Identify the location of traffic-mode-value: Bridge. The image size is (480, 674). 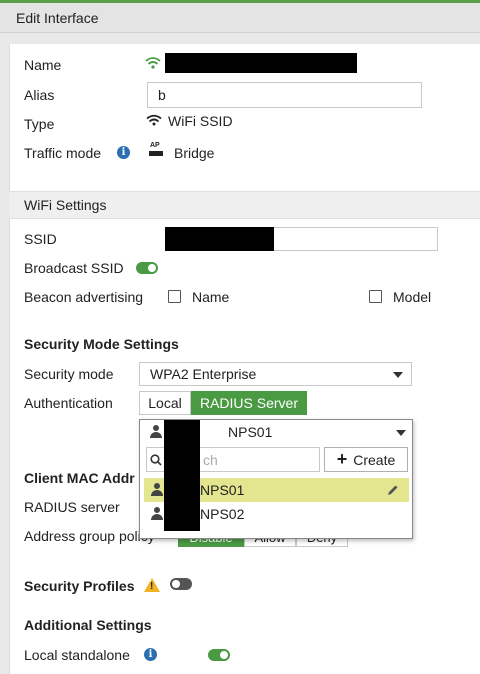
(194, 153).